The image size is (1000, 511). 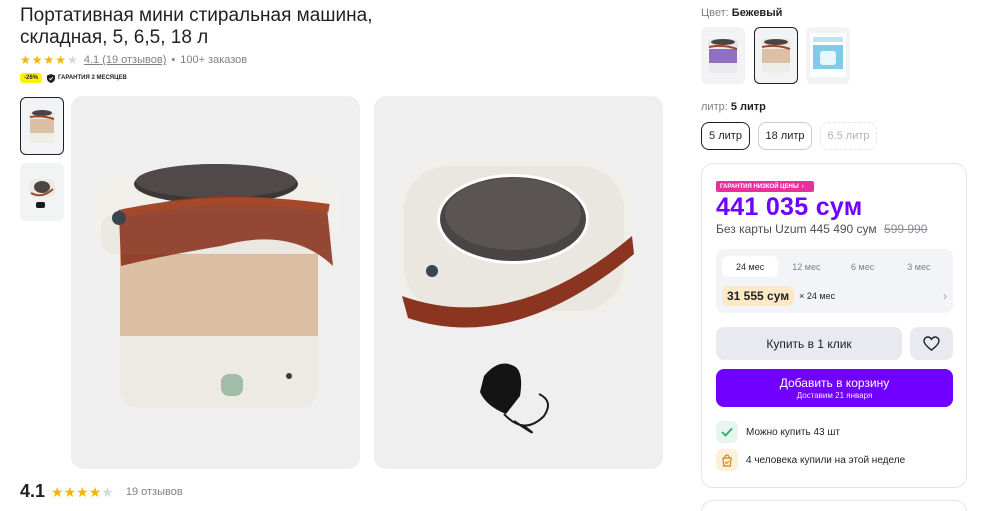 What do you see at coordinates (715, 13) in the screenshot?
I see `color-label-text: Цвет:` at bounding box center [715, 13].